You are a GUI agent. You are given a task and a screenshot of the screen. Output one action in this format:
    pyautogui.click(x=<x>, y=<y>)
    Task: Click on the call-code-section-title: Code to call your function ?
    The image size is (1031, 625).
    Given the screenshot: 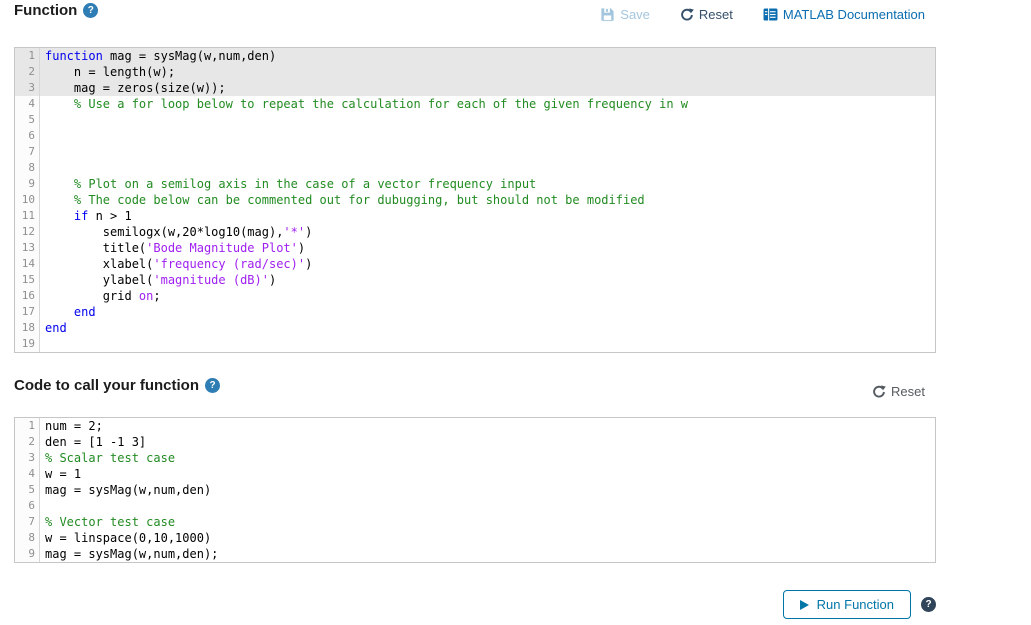 What is the action you would take?
    pyautogui.click(x=117, y=385)
    